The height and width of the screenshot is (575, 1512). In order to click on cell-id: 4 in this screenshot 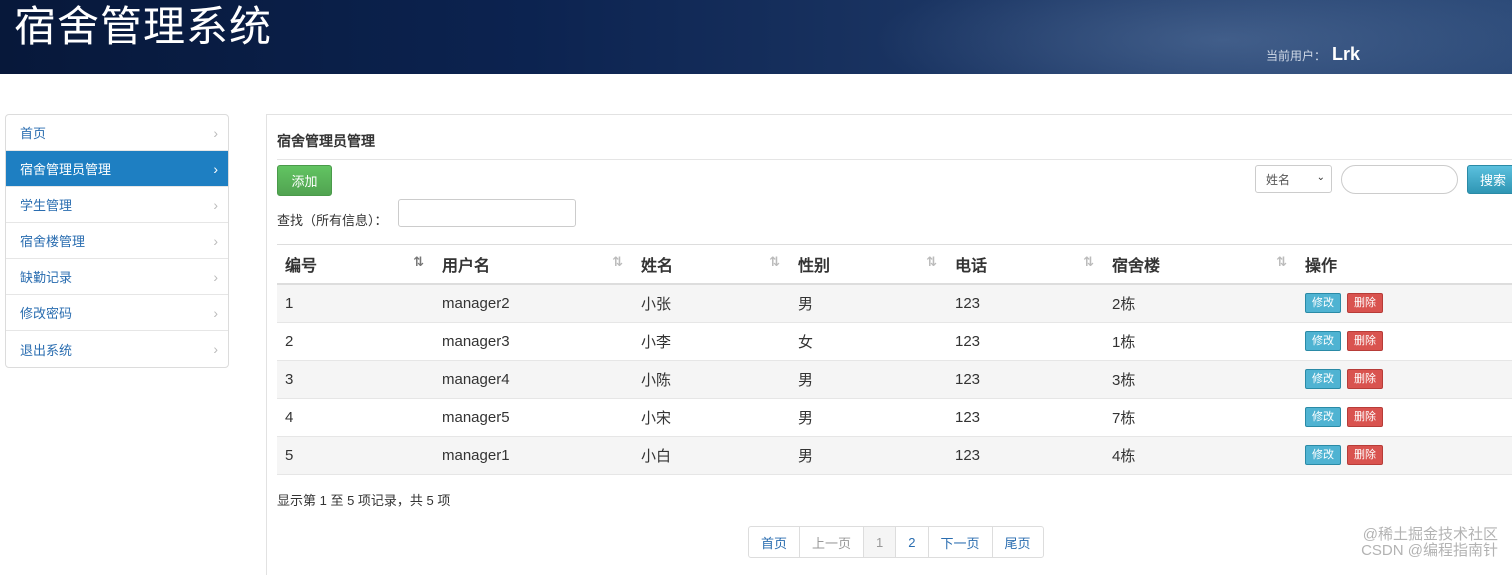, I will do `click(355, 417)`.